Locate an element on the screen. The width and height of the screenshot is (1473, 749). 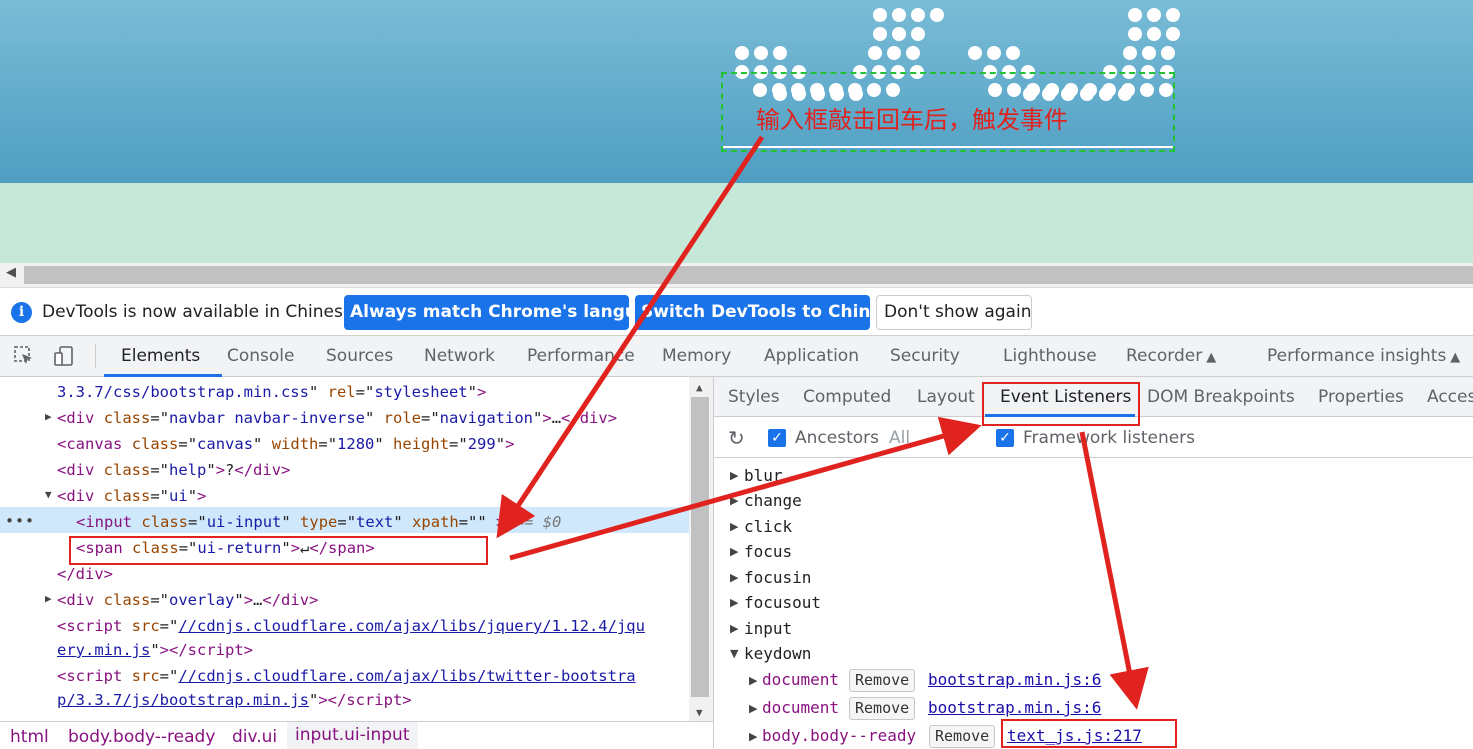
span-highlight-box is located at coordinates (278, 550).